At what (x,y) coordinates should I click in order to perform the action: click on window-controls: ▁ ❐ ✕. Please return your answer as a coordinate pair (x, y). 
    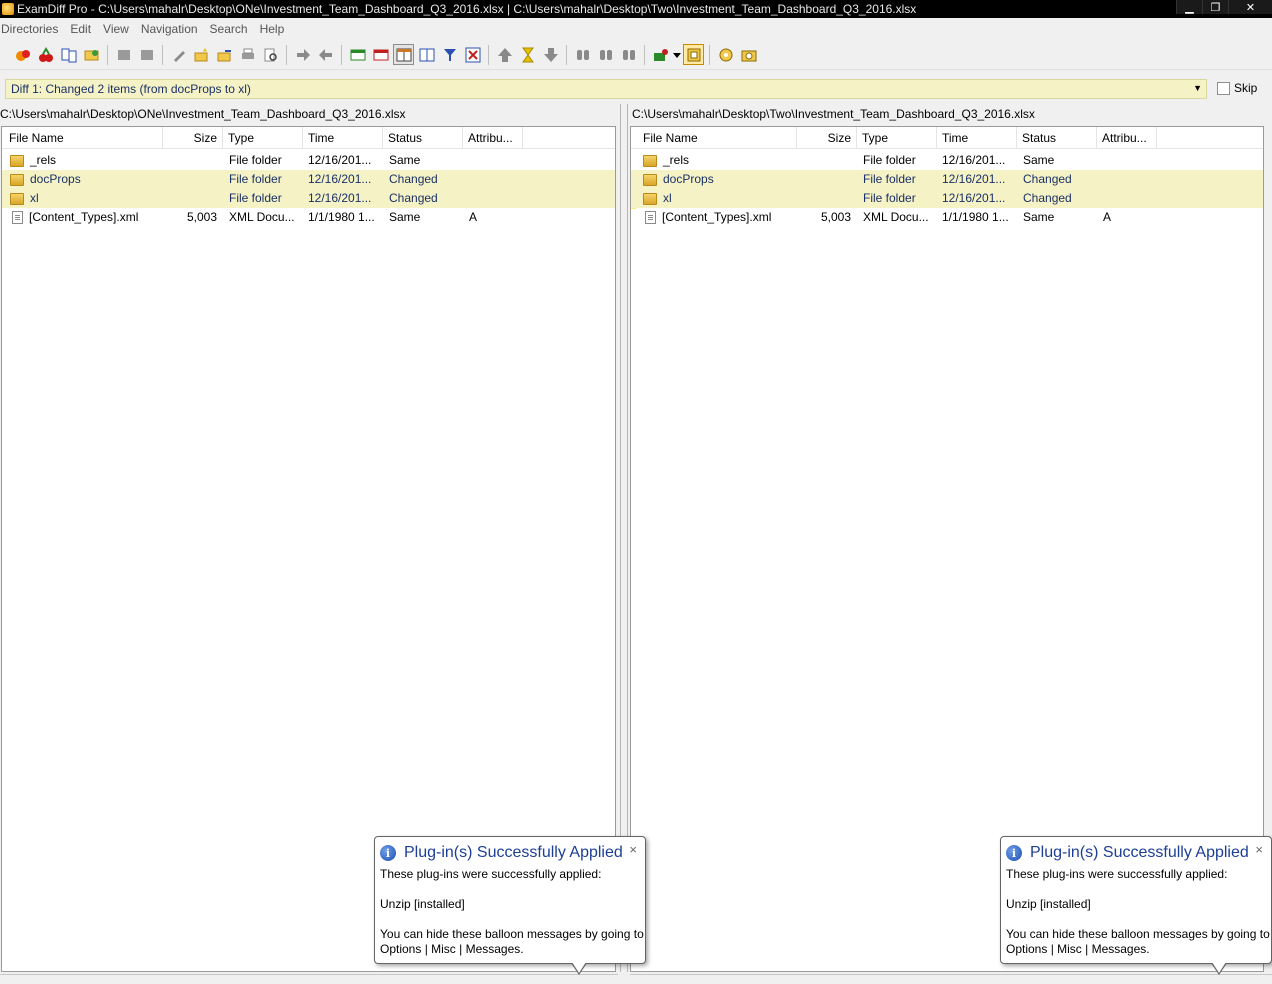
    Looking at the image, I should click on (1224, 7).